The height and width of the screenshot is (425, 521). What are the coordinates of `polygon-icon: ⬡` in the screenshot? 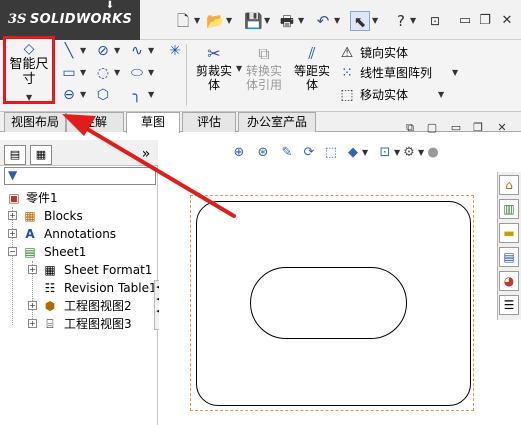 It's located at (103, 95).